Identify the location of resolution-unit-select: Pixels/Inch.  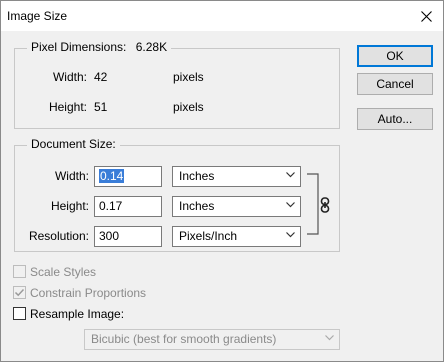
(236, 236).